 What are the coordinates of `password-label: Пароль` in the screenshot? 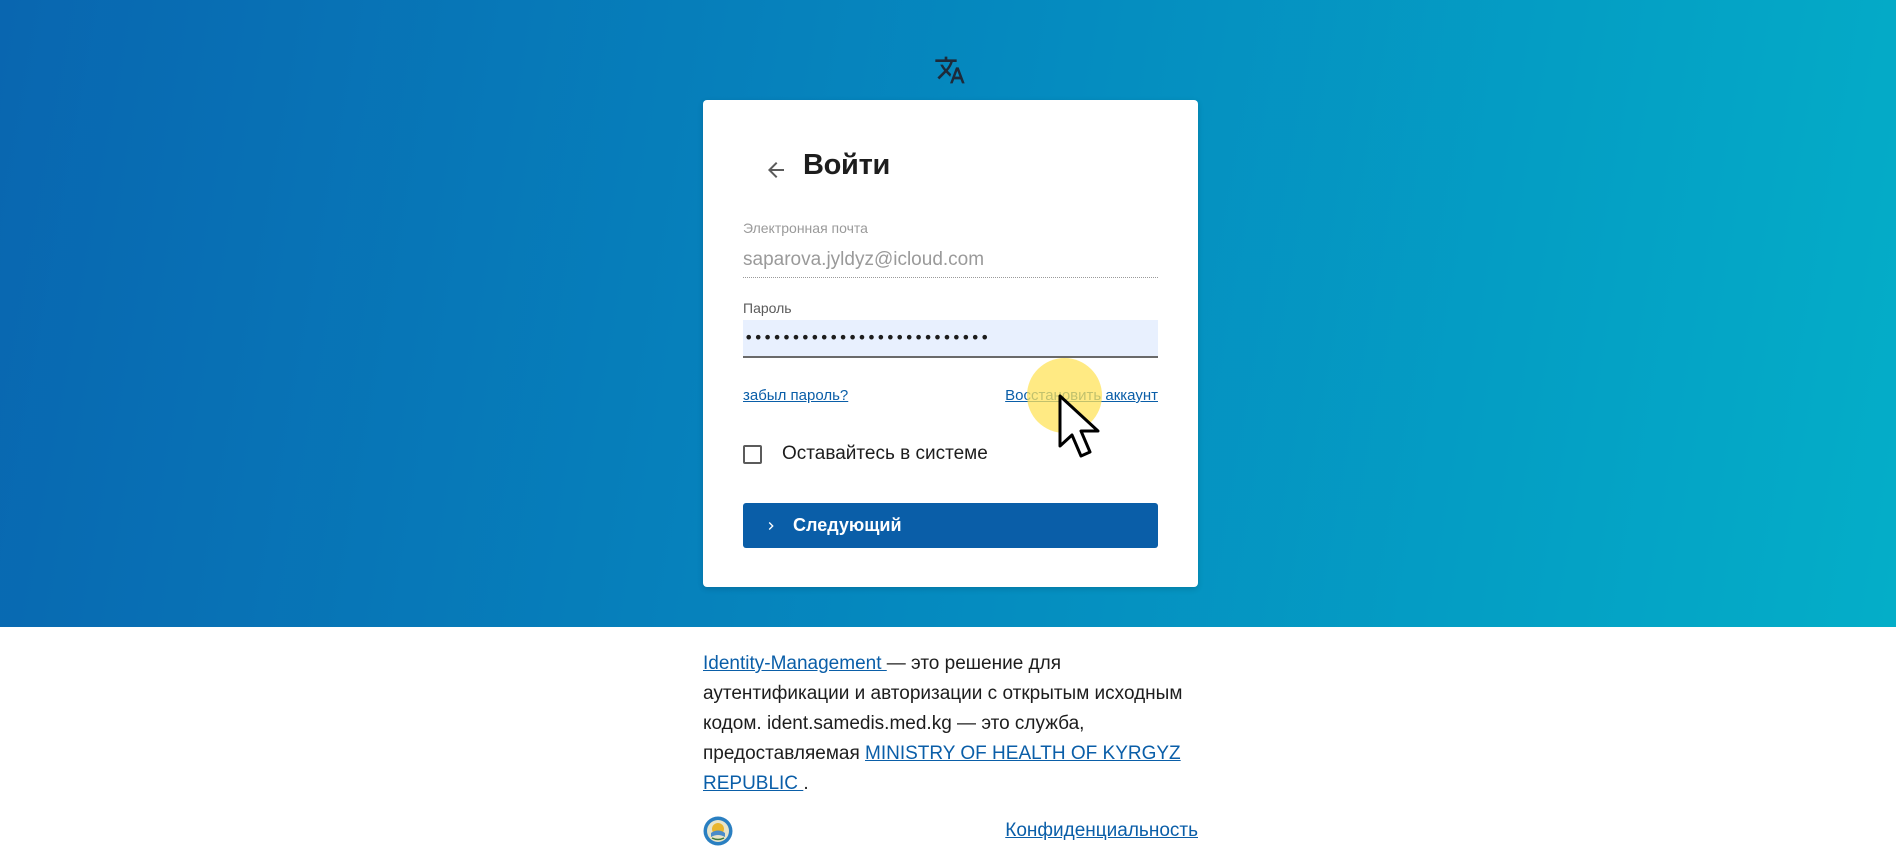 It's located at (767, 308).